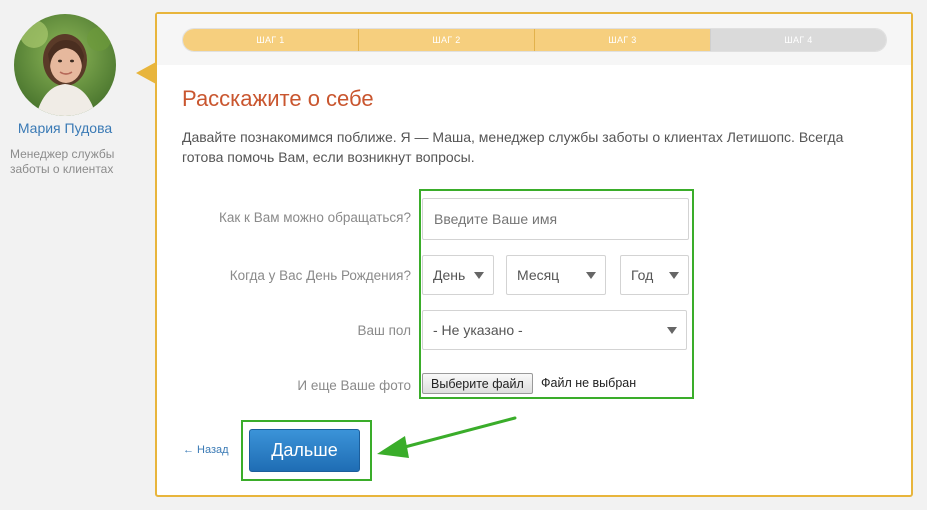  Describe the element at coordinates (62, 161) in the screenshot. I see `manager-role: Менеджер службы заботы о клиентах` at that location.